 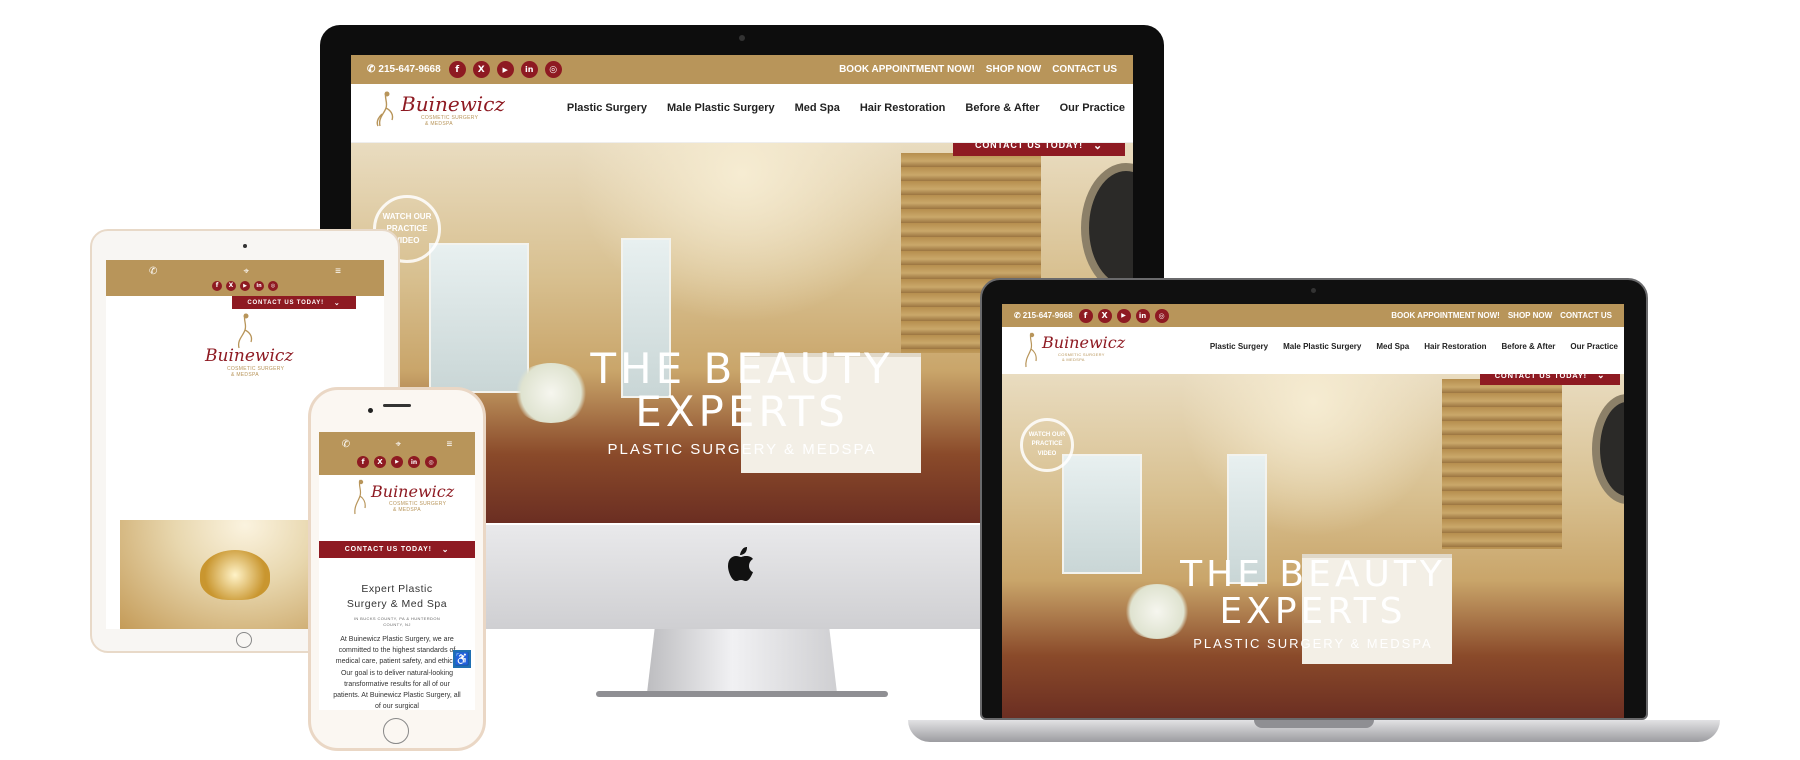 I want to click on imac-stand, so click(x=742, y=661).